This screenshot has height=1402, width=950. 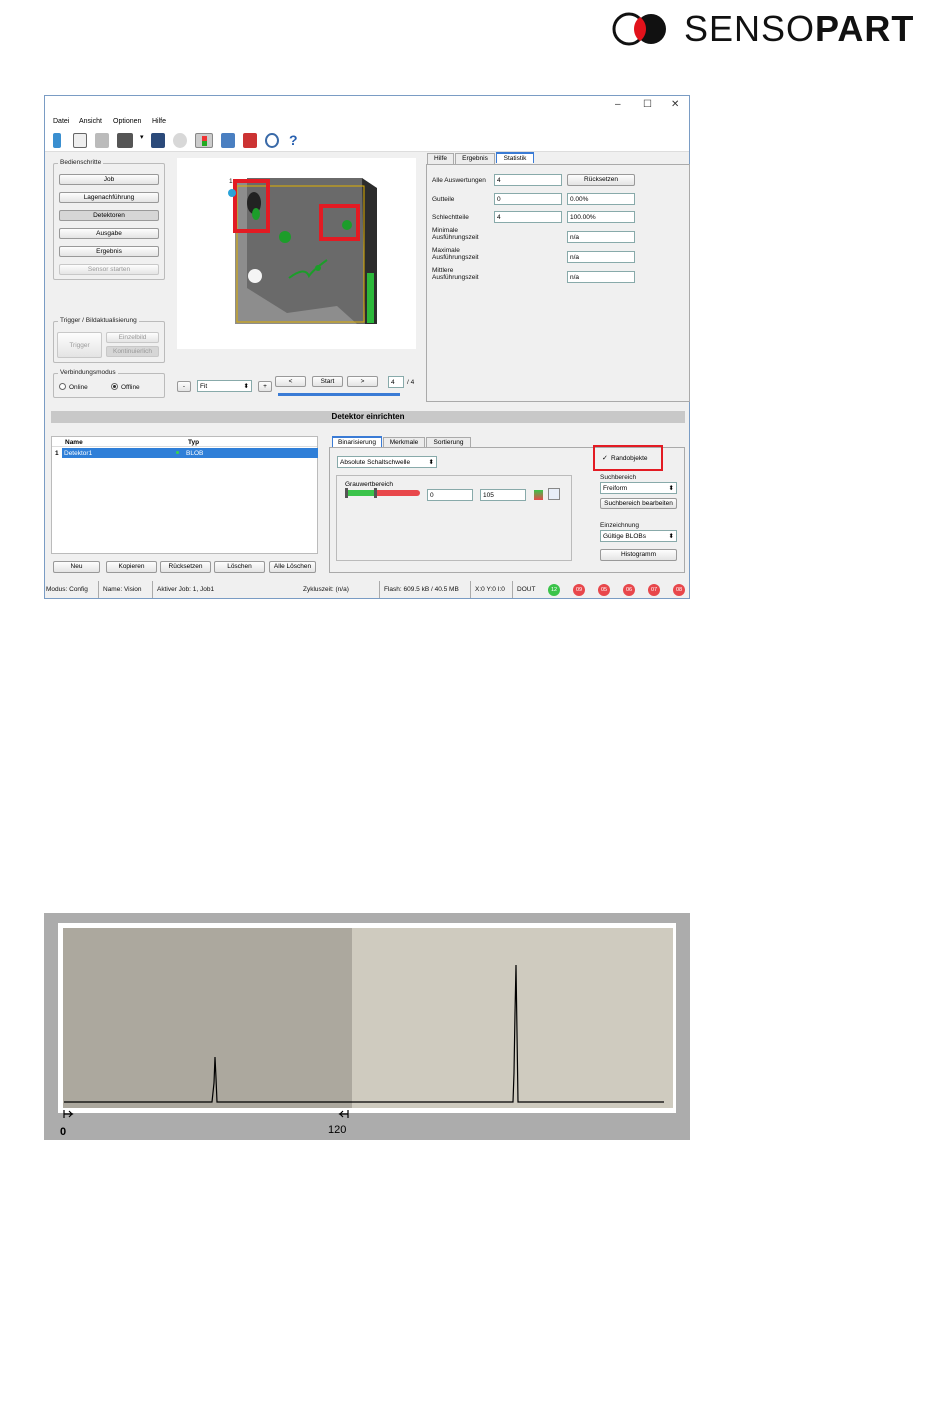 What do you see at coordinates (618, 104) in the screenshot?
I see `minimize-button: –` at bounding box center [618, 104].